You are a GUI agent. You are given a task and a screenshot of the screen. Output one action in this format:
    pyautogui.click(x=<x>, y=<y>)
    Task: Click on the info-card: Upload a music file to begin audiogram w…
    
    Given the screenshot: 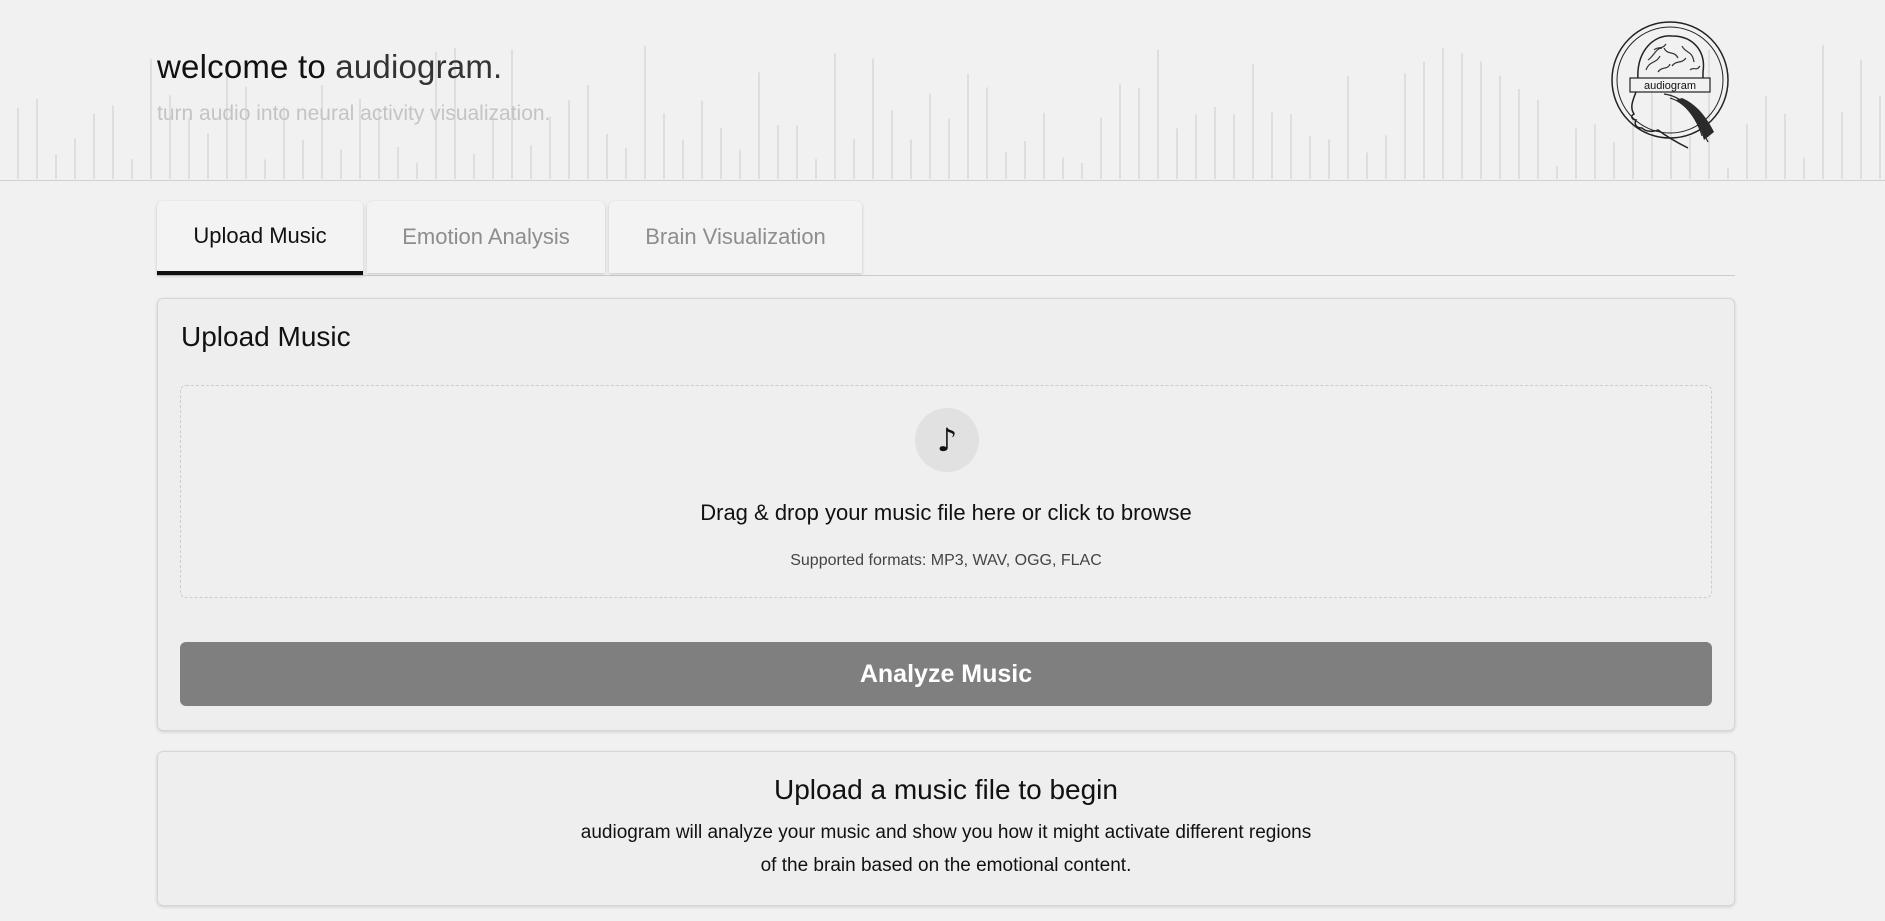 What is the action you would take?
    pyautogui.click(x=946, y=828)
    